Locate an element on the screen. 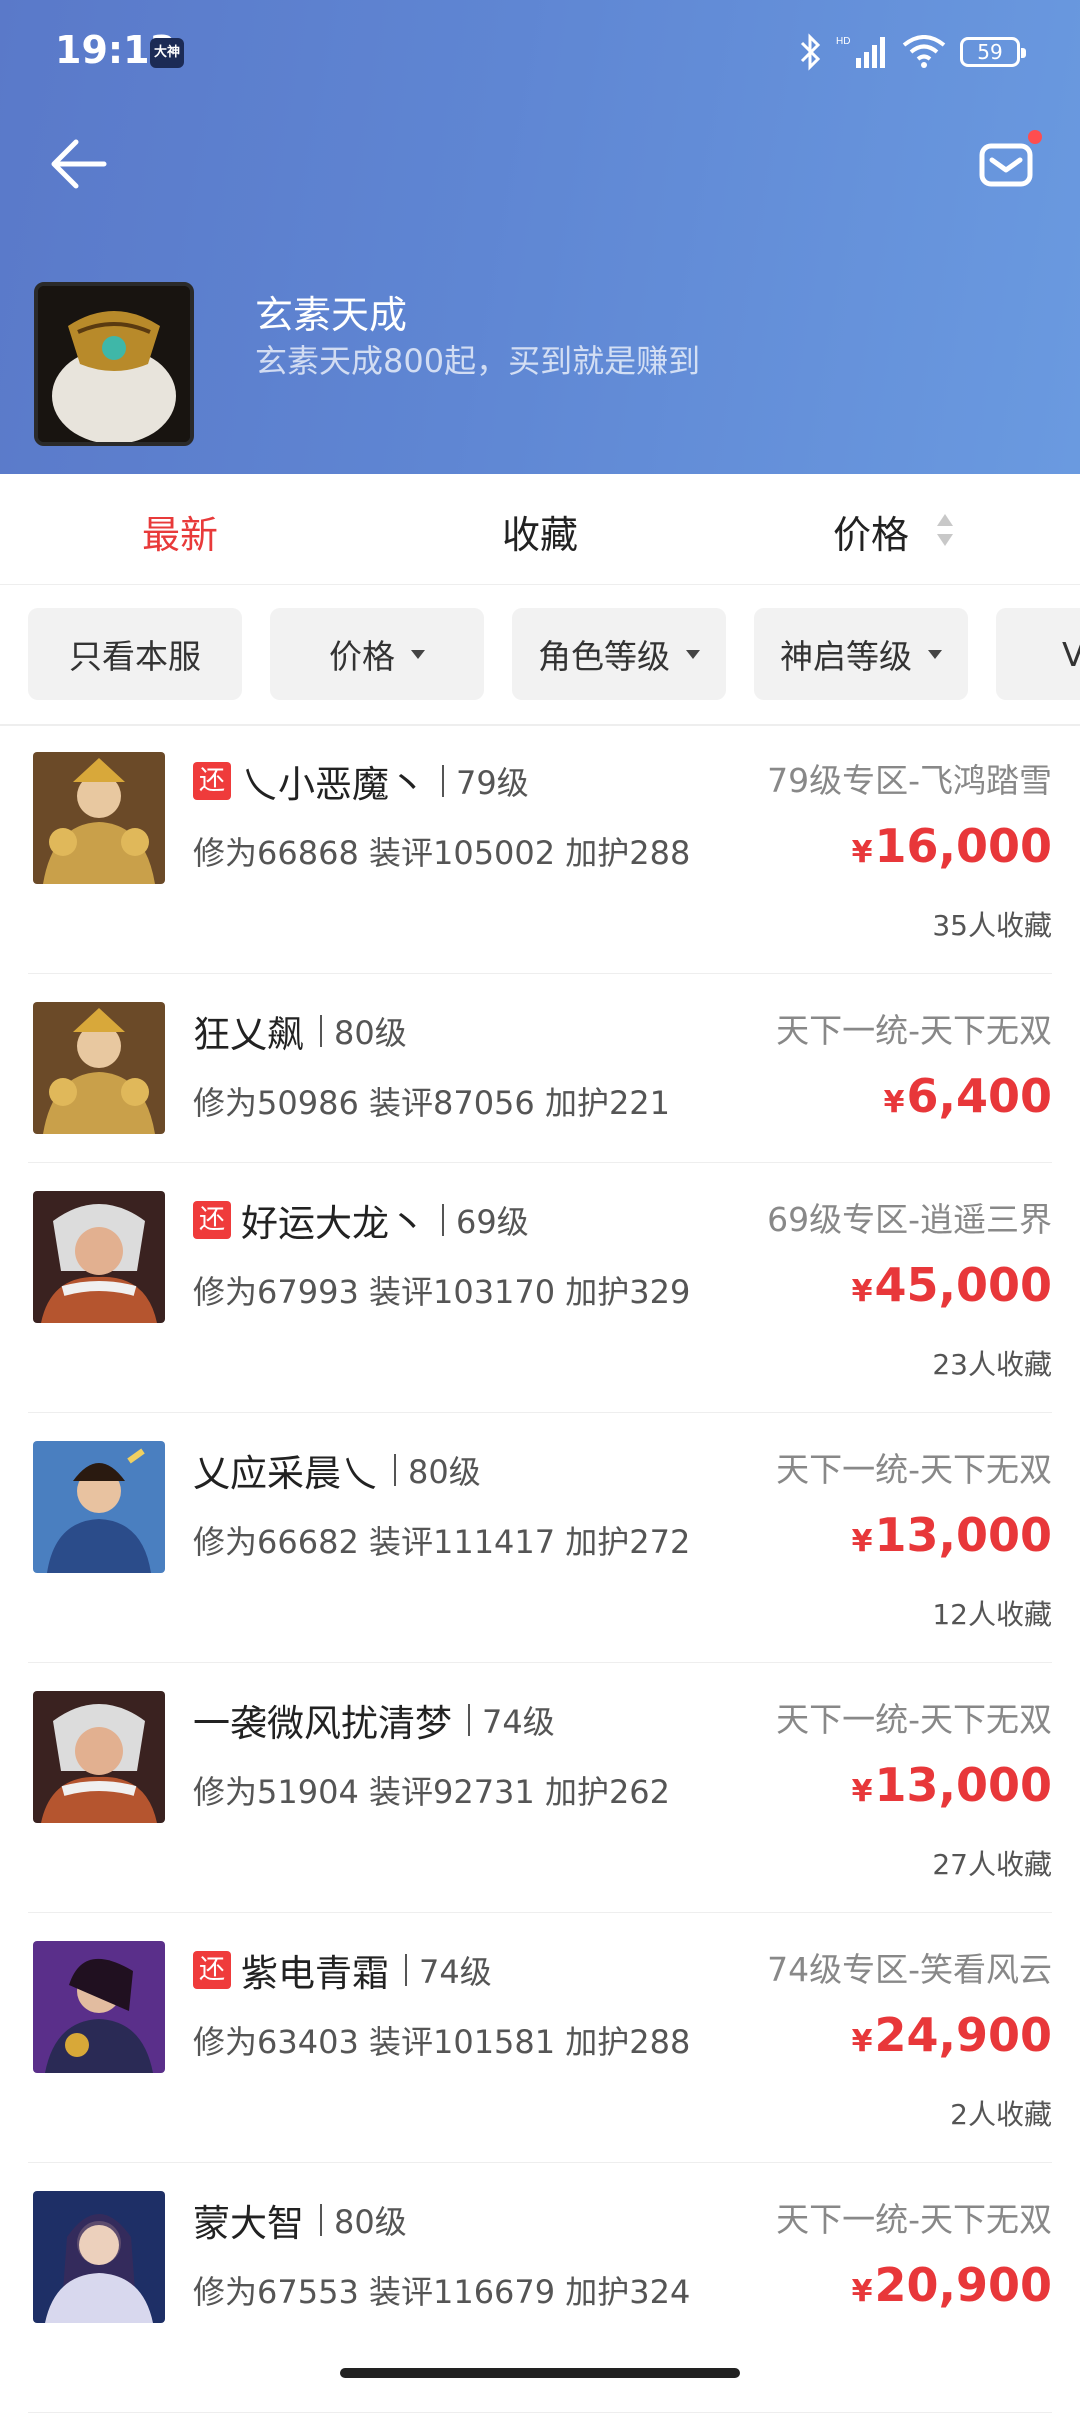 This screenshot has width=1080, height=2413. favorite-count: 27人收藏 is located at coordinates (992, 1864).